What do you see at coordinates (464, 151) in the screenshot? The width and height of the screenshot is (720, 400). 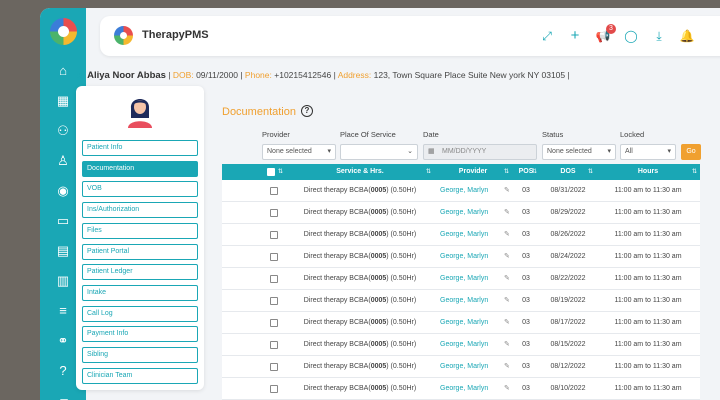 I see `date-placeholder: MM/DD/YYYY` at bounding box center [464, 151].